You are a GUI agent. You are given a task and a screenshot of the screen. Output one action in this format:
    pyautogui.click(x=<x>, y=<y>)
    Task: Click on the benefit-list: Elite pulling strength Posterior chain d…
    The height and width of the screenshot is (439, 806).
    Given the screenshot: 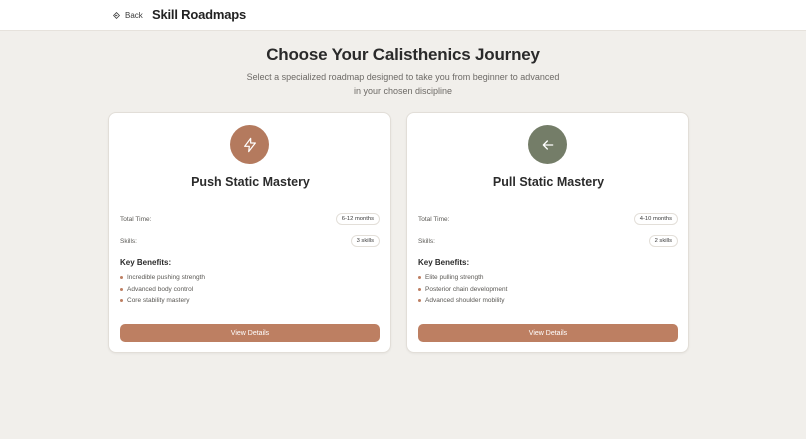 What is the action you would take?
    pyautogui.click(x=462, y=289)
    